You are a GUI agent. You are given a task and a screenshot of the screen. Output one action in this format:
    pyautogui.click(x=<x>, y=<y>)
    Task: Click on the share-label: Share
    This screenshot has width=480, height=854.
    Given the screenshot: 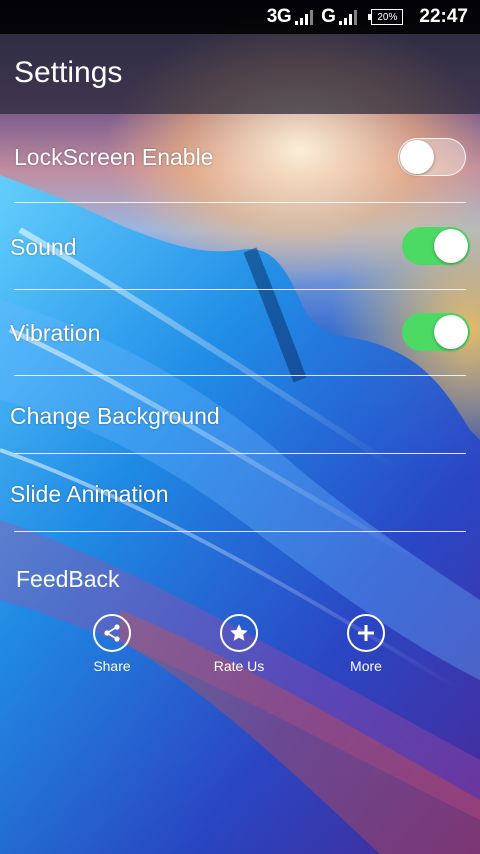 What is the action you would take?
    pyautogui.click(x=112, y=666)
    